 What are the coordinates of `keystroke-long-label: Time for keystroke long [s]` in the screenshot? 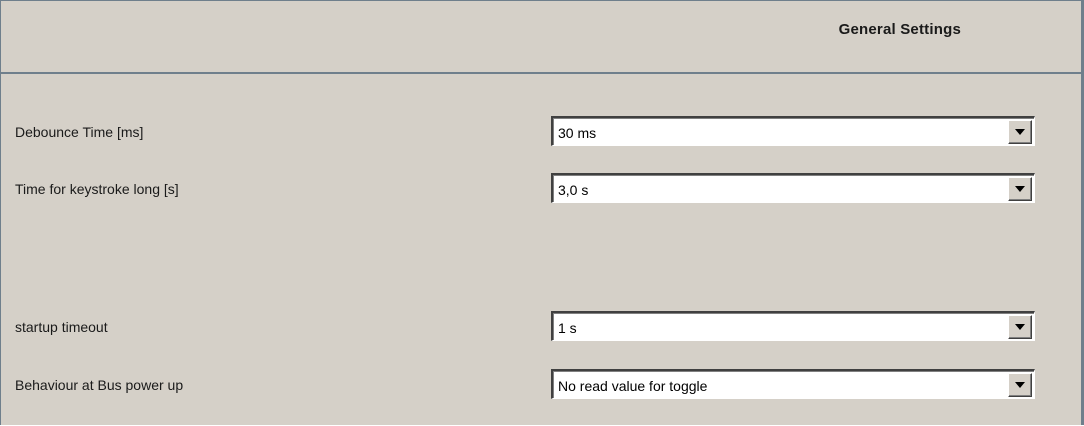 It's located at (97, 189).